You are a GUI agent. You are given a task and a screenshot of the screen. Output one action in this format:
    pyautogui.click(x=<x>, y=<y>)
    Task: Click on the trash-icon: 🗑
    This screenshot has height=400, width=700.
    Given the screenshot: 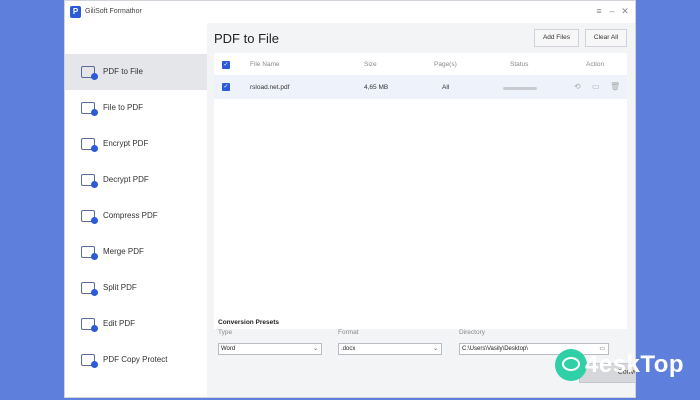 What is the action you would take?
    pyautogui.click(x=615, y=86)
    